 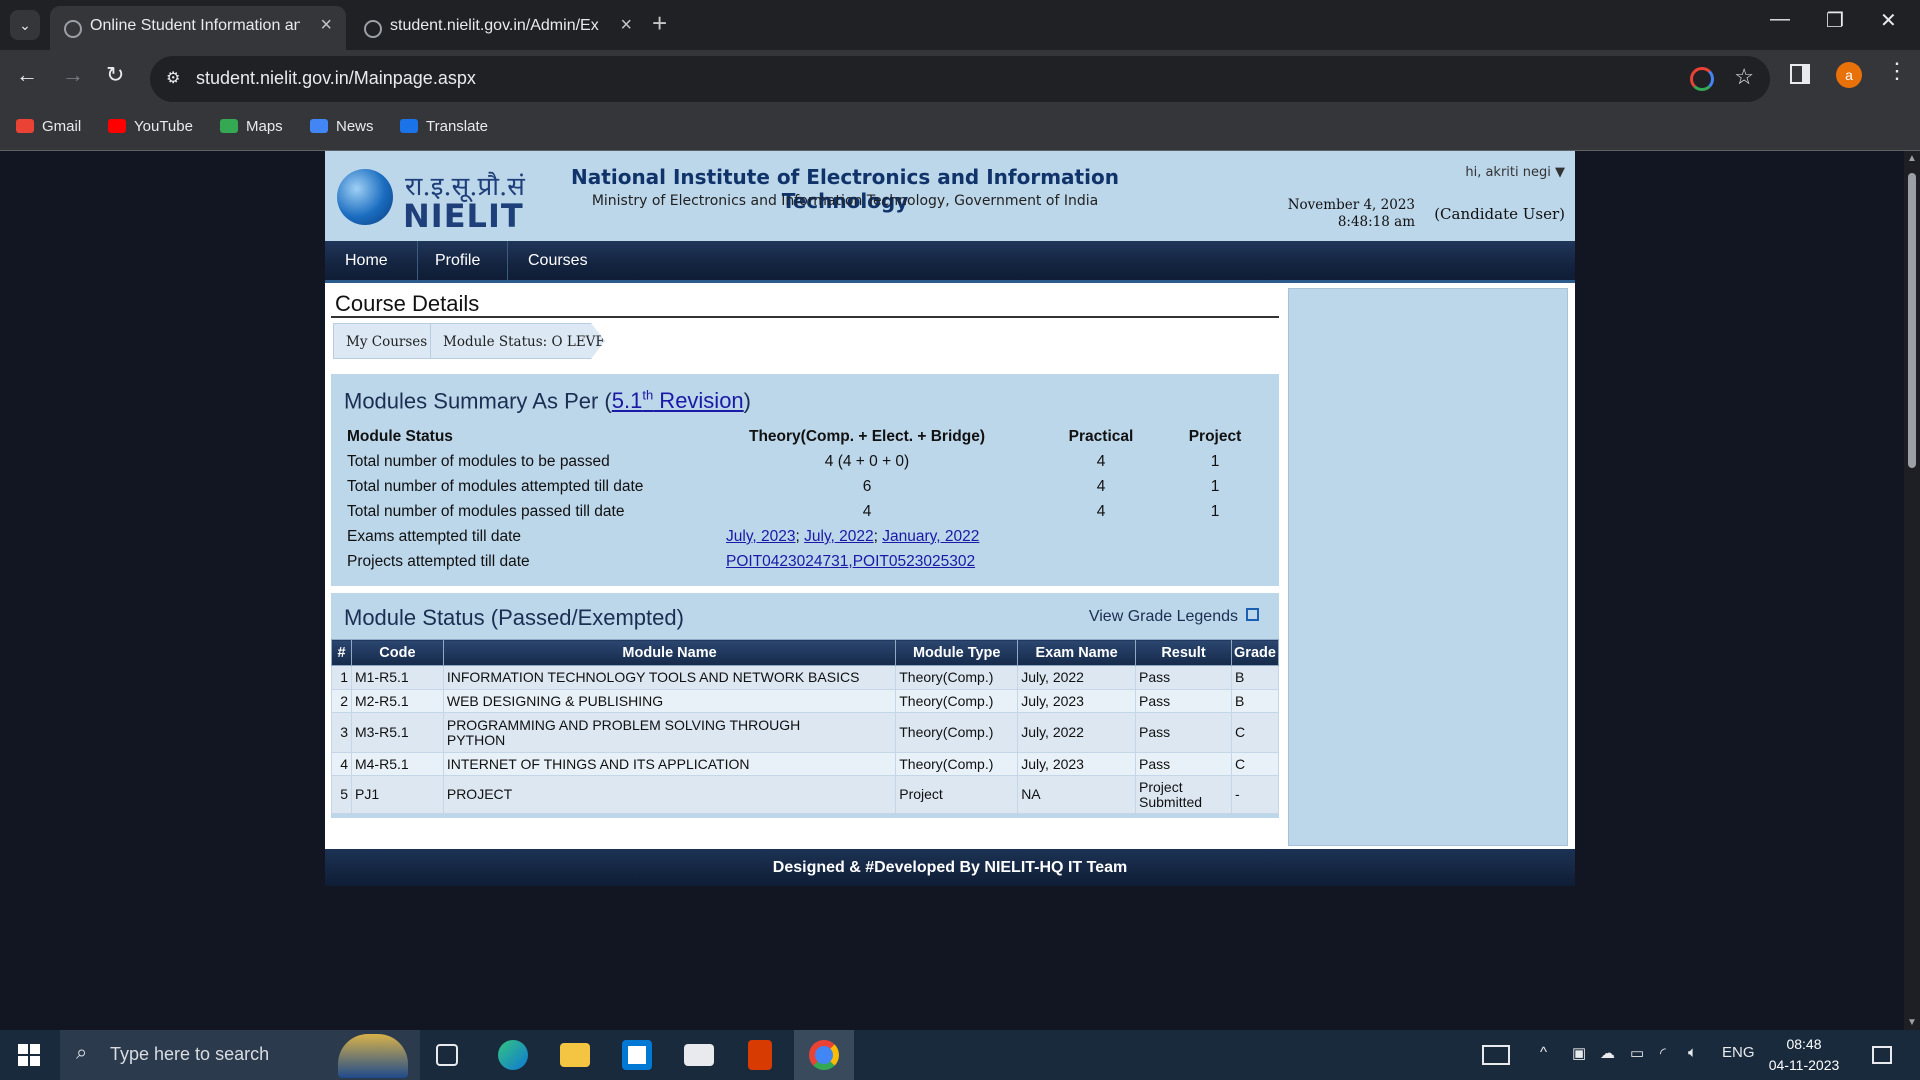 I want to click on address-bar: ⚙ student.nielit.gov.in/Mainpage.aspx ☆, so click(x=960, y=79).